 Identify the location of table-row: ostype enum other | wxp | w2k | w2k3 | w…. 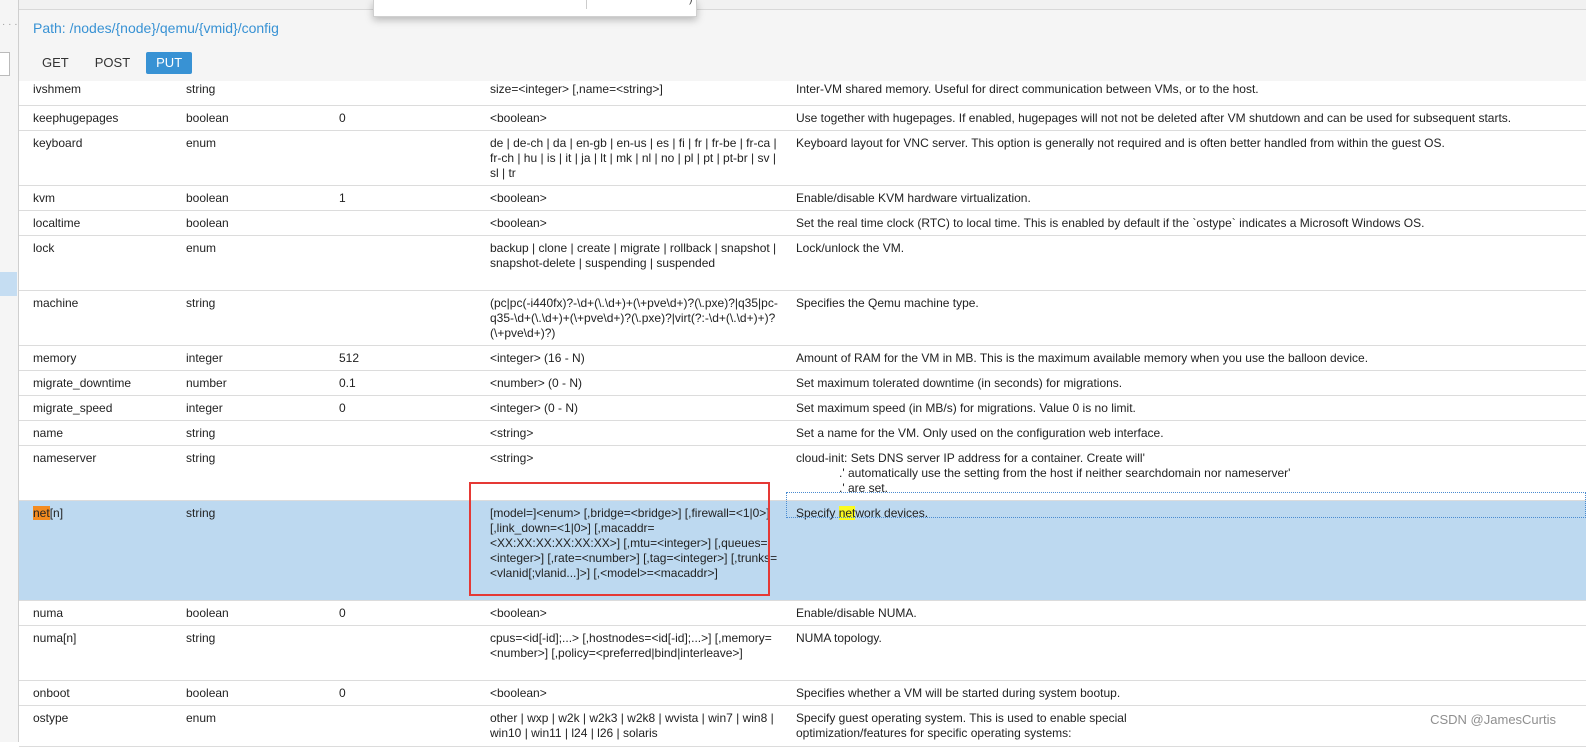
(802, 726).